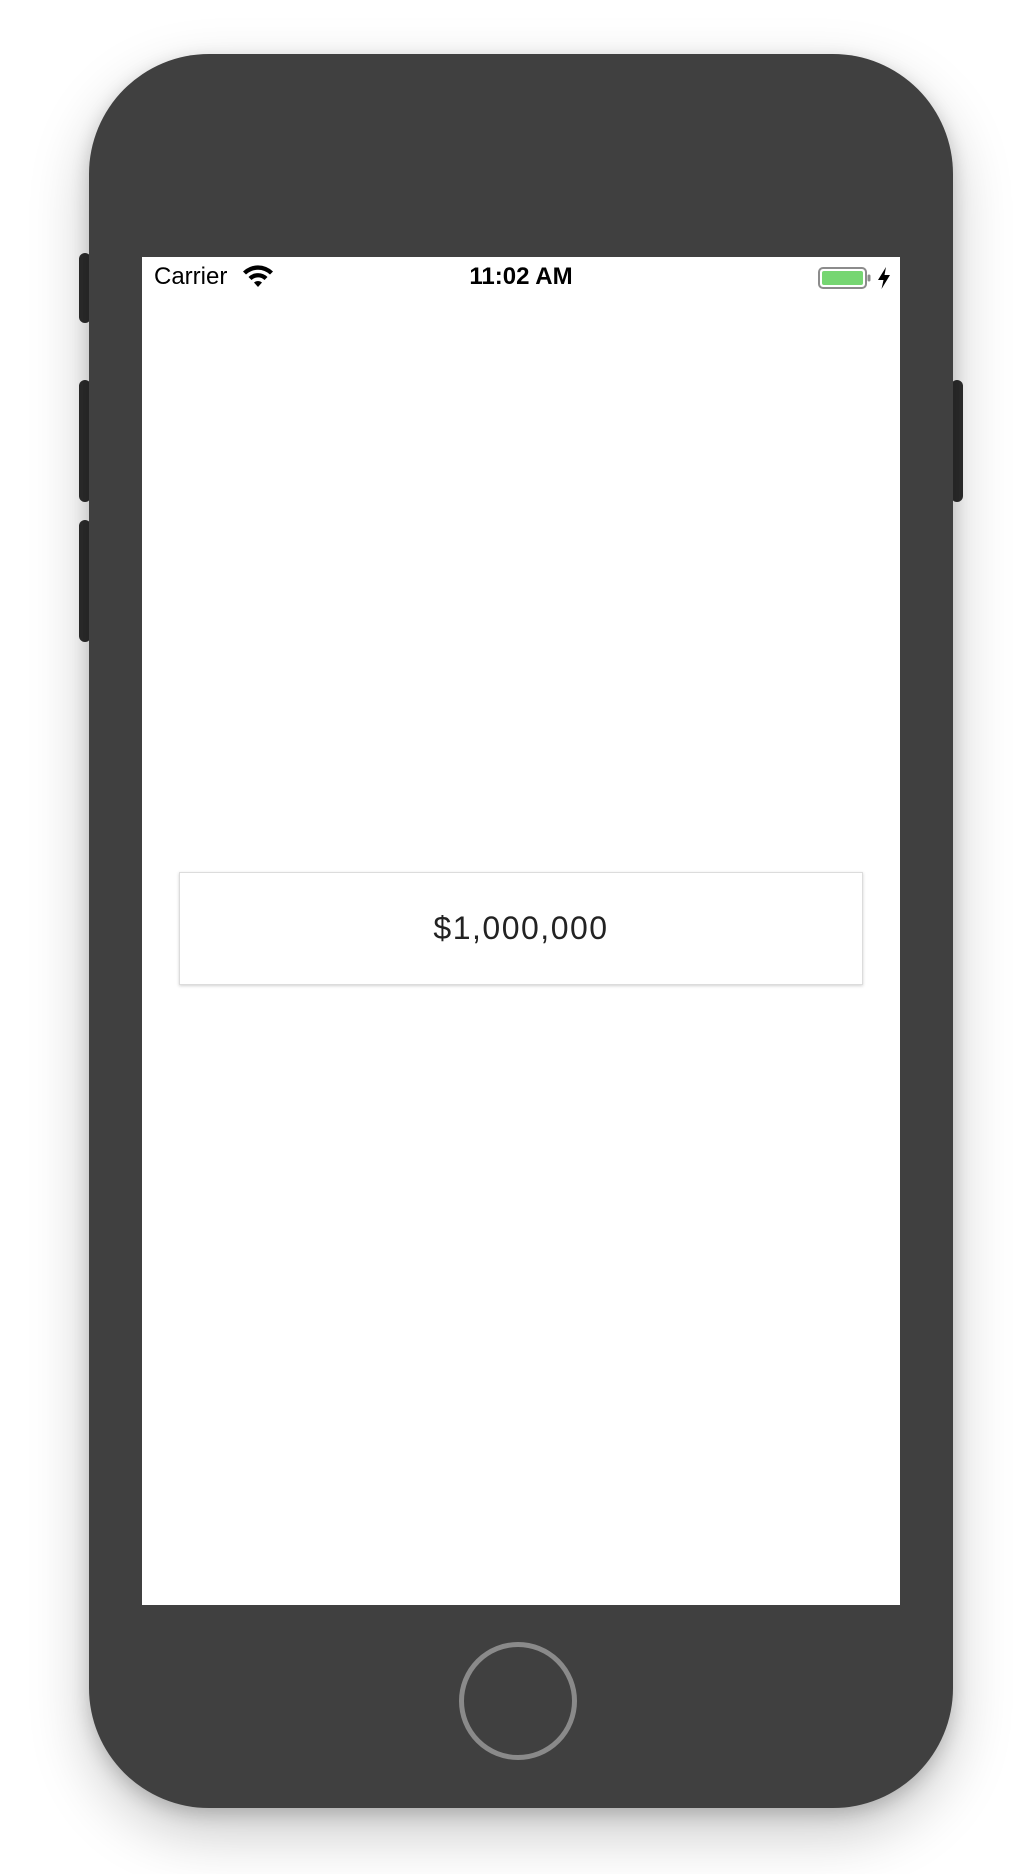  I want to click on amount-value: $1,000,000, so click(521, 928).